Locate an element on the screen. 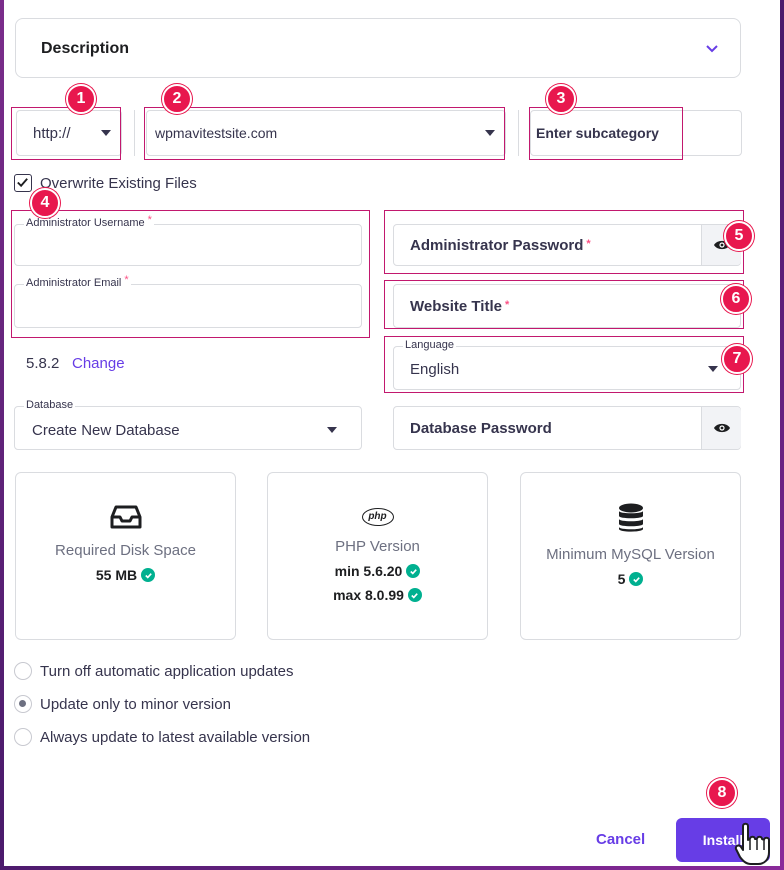 Image resolution: width=784 pixels, height=870 pixels. description-title: Description is located at coordinates (85, 48).